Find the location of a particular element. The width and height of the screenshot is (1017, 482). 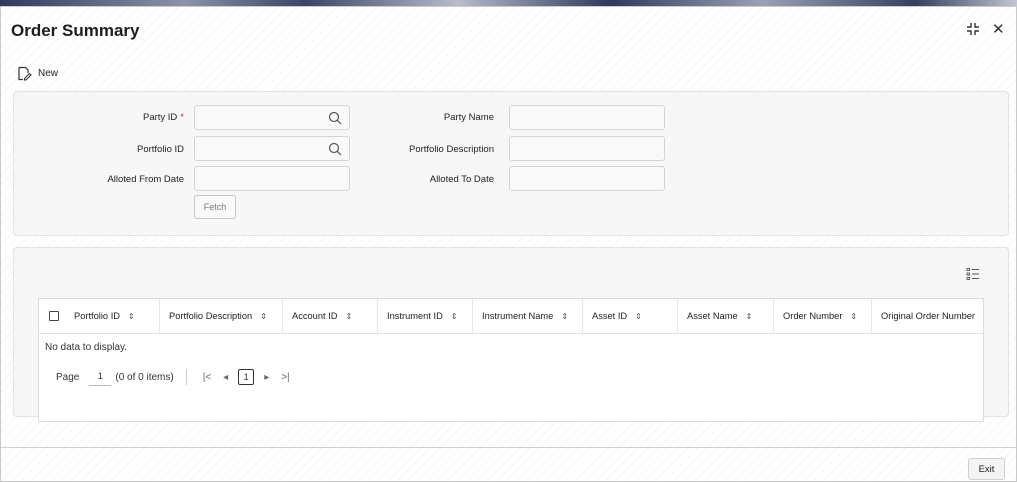

column-label: Instrument Name is located at coordinates (518, 316).